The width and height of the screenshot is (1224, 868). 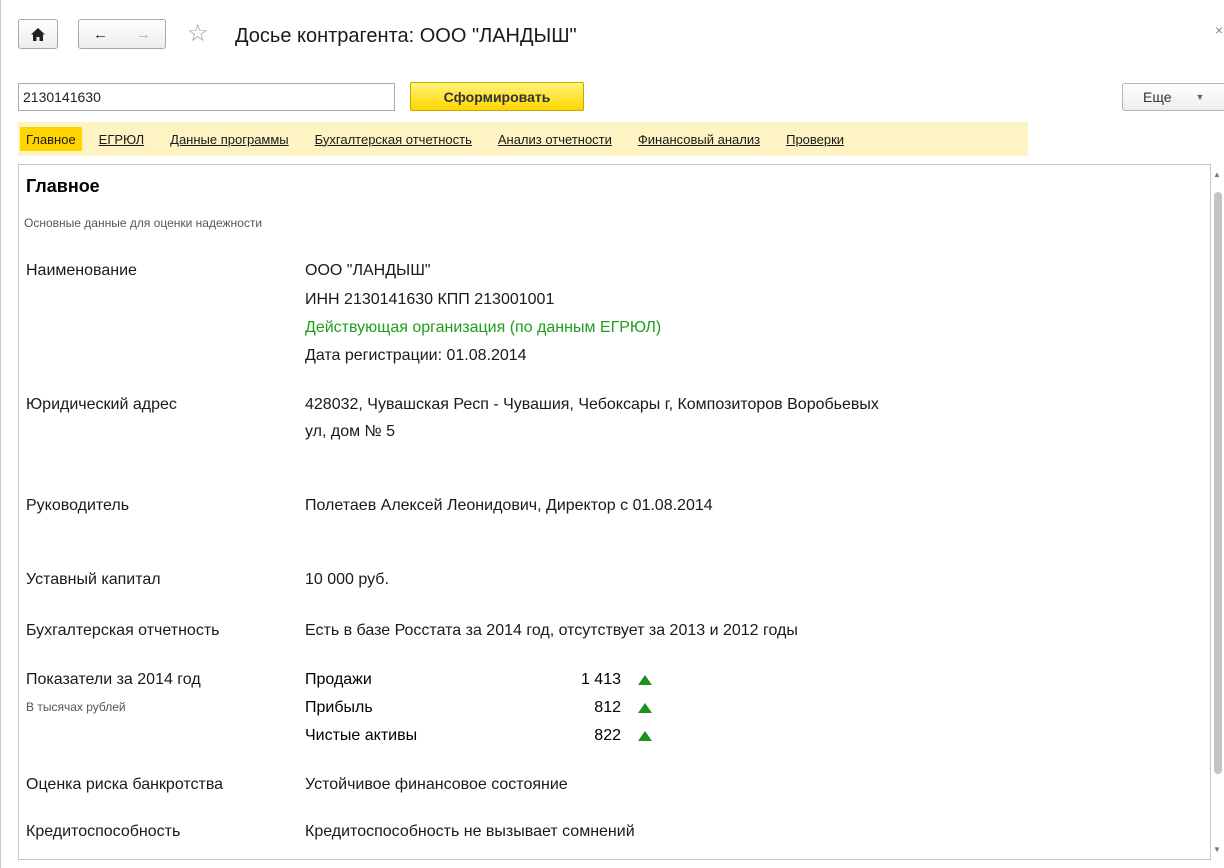 What do you see at coordinates (103, 831) in the screenshot?
I see `credit-label: Кредитоспособность` at bounding box center [103, 831].